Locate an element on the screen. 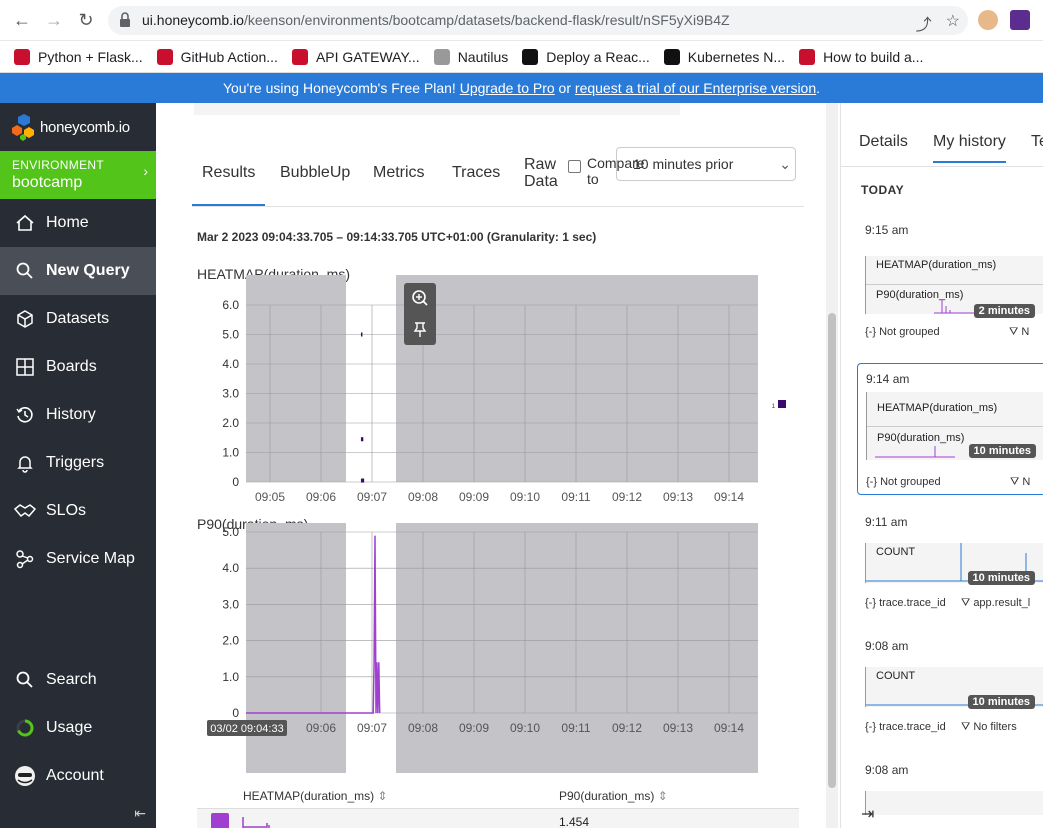  nav-search: Search is located at coordinates (78, 680).